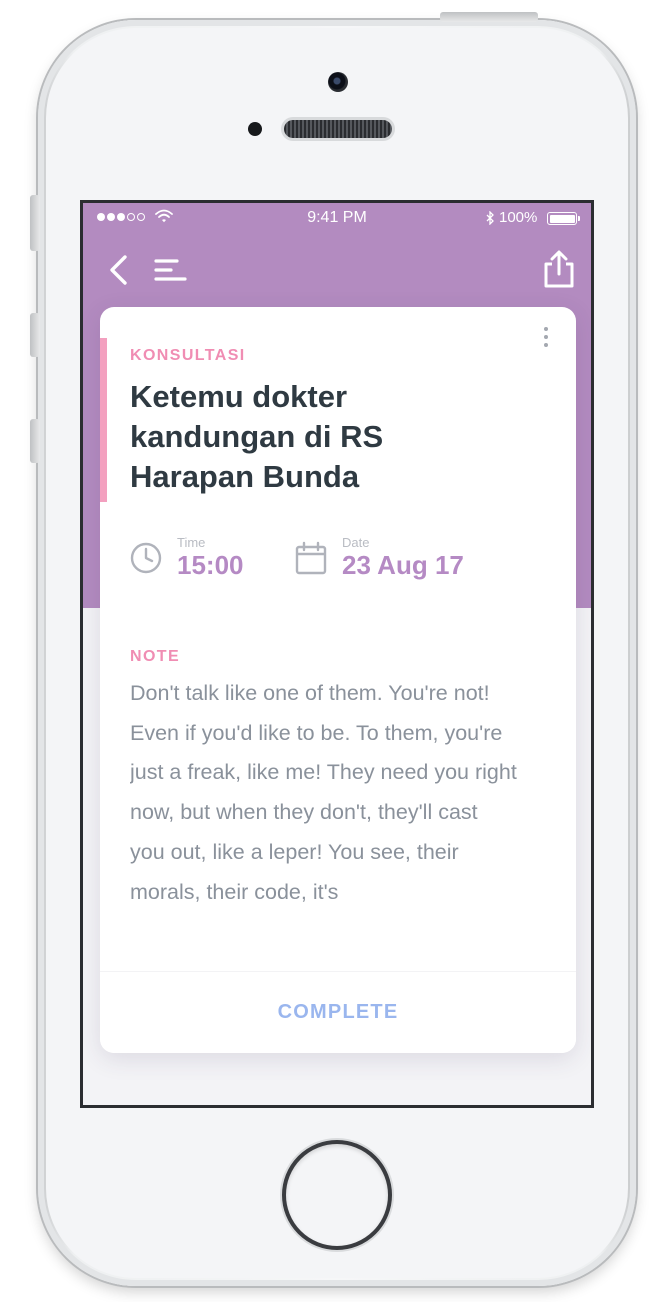 The width and height of the screenshot is (672, 1302). I want to click on battery-icon, so click(563, 218).